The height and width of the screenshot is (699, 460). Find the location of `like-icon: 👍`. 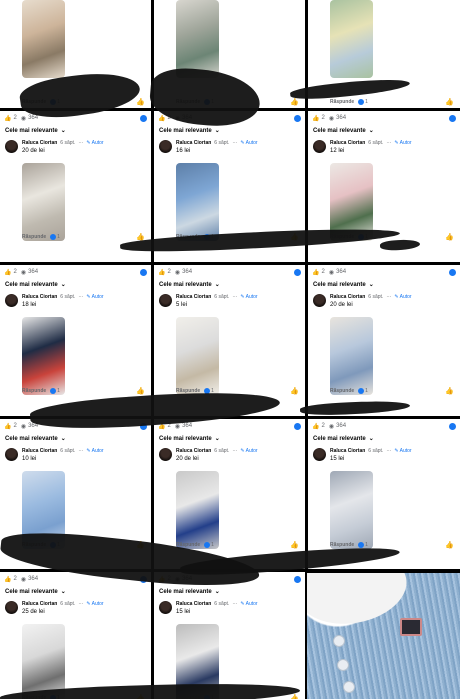

like-icon: 👍 is located at coordinates (162, 118).